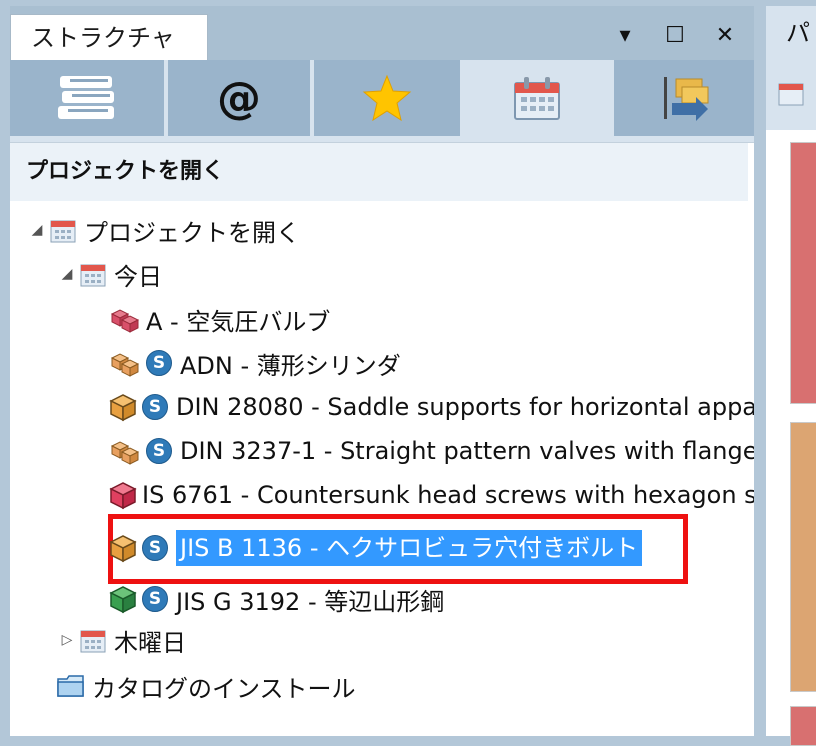  What do you see at coordinates (382, 33) in the screenshot?
I see `panel-titlebar: ストラクチャ ▾ ☐ ✕` at bounding box center [382, 33].